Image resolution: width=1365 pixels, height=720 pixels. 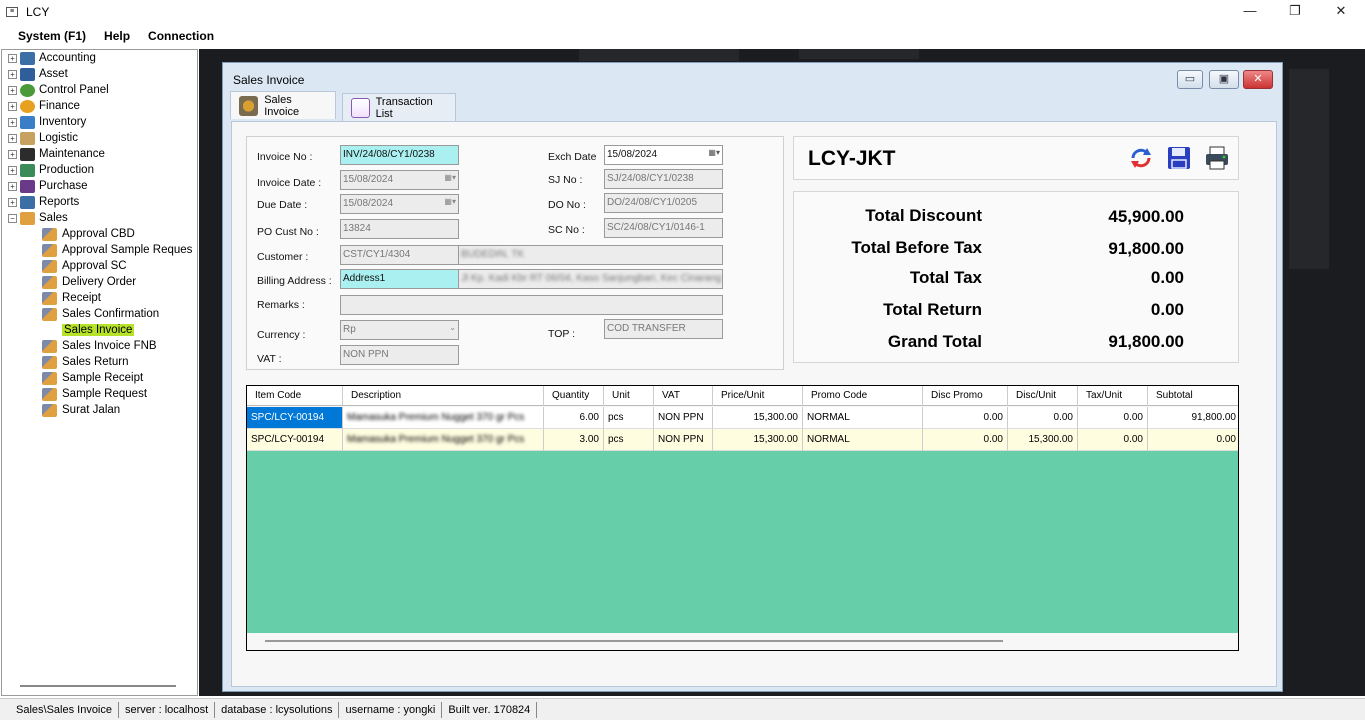 I want to click on table-row-2-description: Mamasuka Premium Nugget 370 gr Pcs, so click(x=443, y=440).